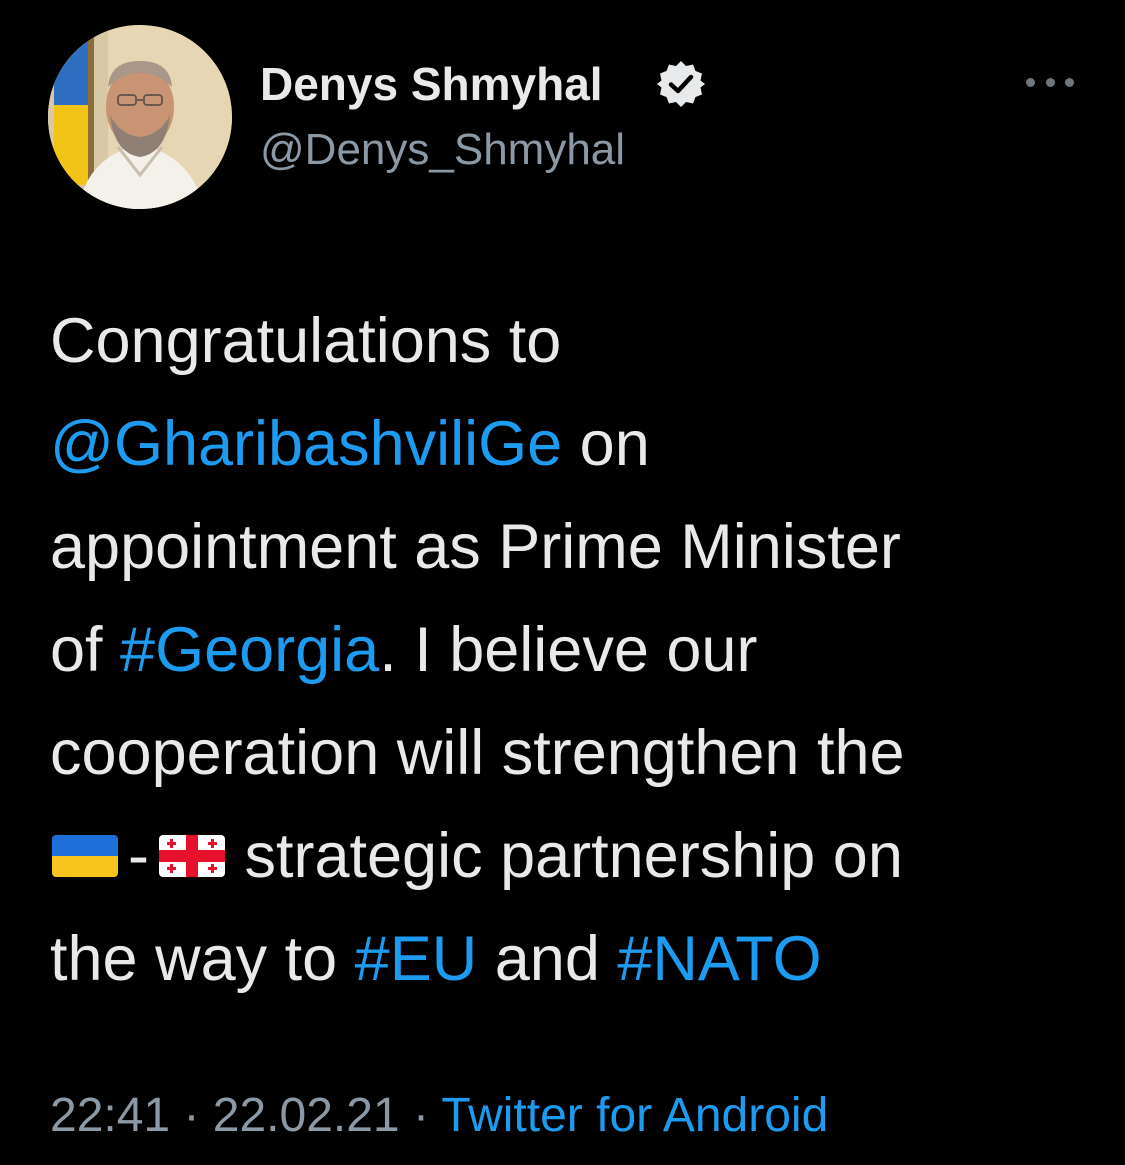 The image size is (1125, 1165). What do you see at coordinates (477, 753) in the screenshot?
I see `text-span: cooperation will strengthen the` at bounding box center [477, 753].